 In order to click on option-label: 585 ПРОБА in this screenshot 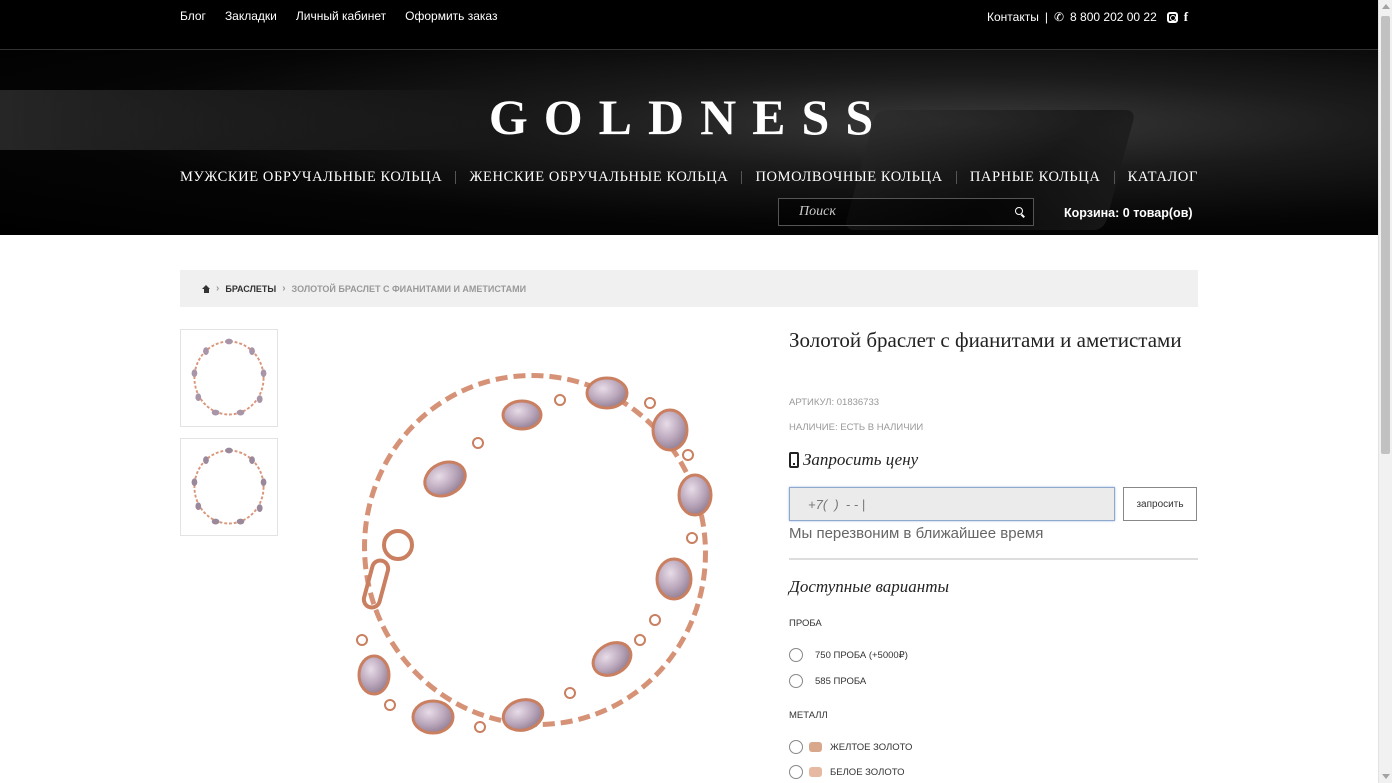, I will do `click(841, 681)`.